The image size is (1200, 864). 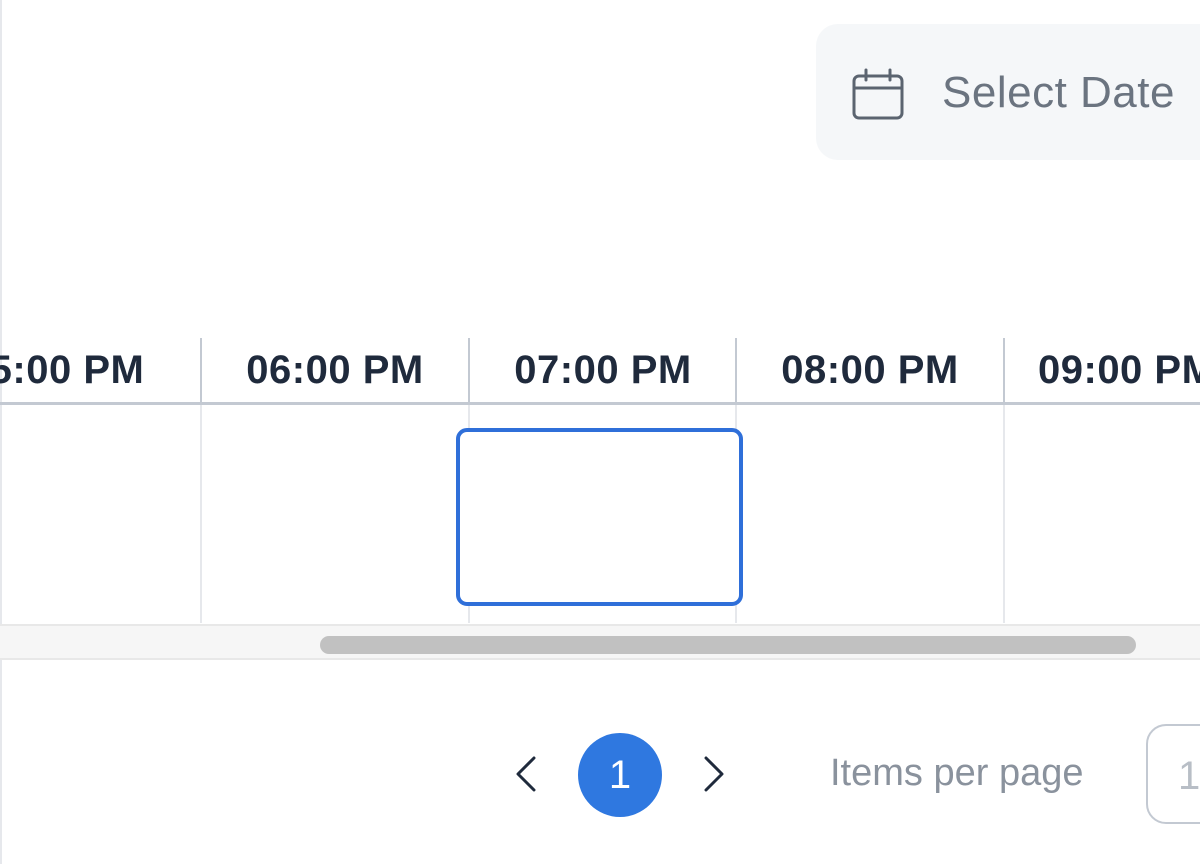 What do you see at coordinates (603, 369) in the screenshot?
I see `hour-header-7pm: 07:00 PM` at bounding box center [603, 369].